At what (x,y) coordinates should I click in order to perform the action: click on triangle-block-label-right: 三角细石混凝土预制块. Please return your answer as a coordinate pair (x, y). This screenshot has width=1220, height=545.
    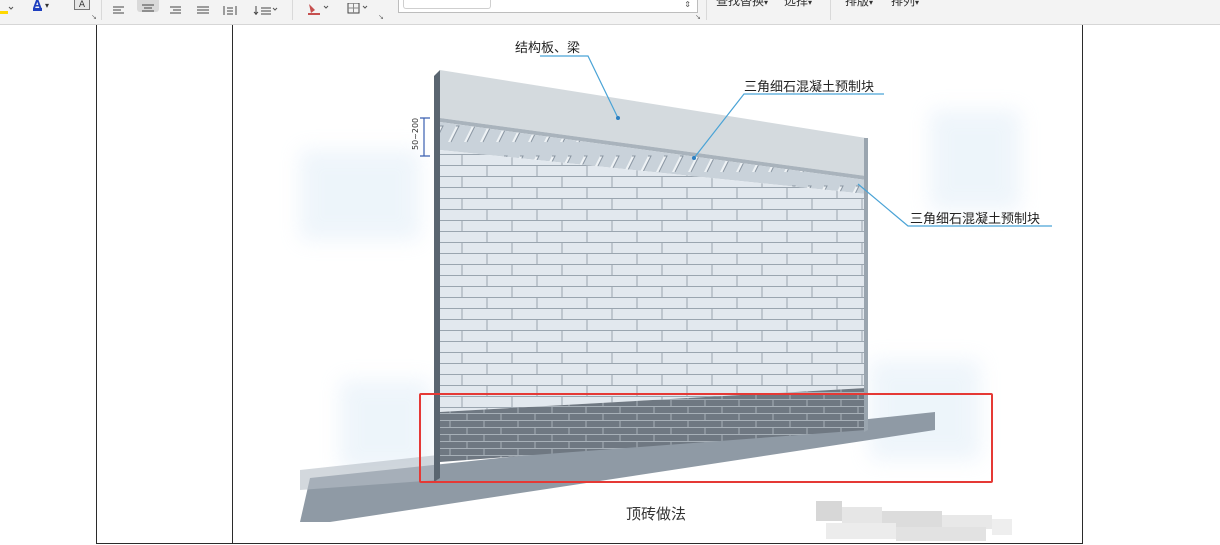
    Looking at the image, I should click on (975, 219).